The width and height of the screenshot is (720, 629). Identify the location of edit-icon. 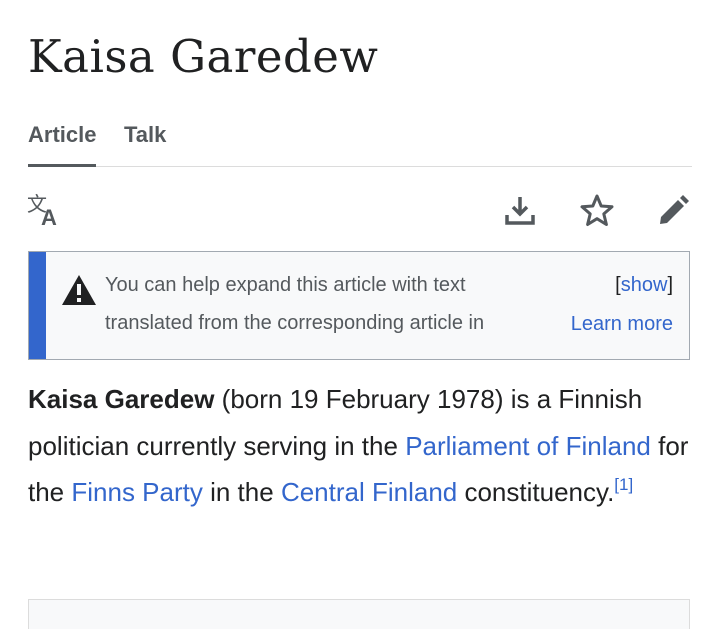
(674, 210).